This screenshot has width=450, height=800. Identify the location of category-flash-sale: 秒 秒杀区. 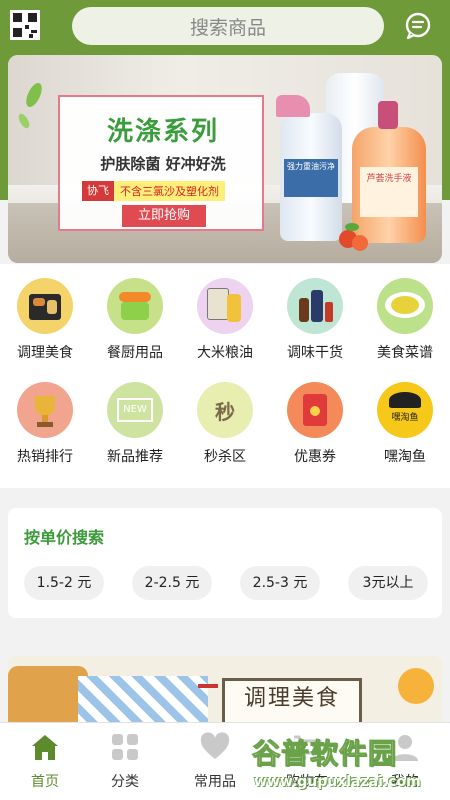
(225, 418).